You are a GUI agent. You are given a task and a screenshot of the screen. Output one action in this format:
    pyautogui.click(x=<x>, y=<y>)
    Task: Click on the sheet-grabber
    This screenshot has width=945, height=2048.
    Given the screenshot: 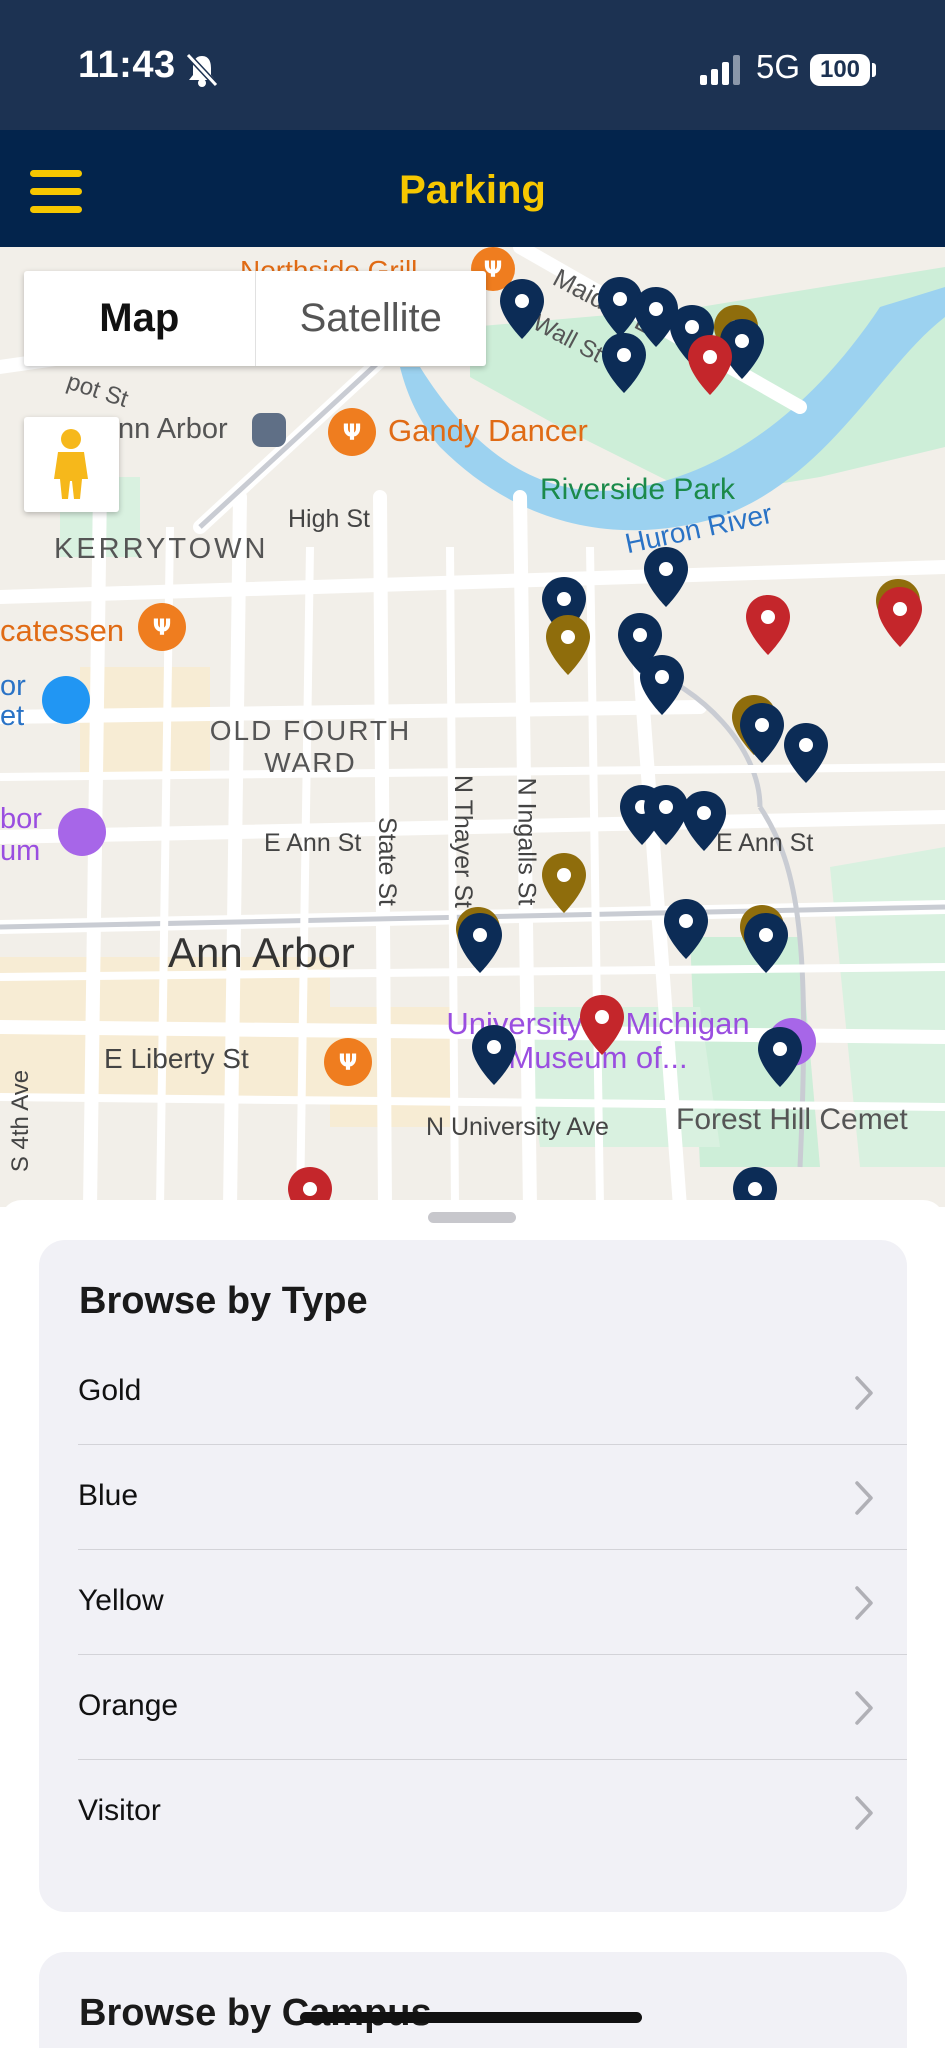 What is the action you would take?
    pyautogui.click(x=472, y=1217)
    